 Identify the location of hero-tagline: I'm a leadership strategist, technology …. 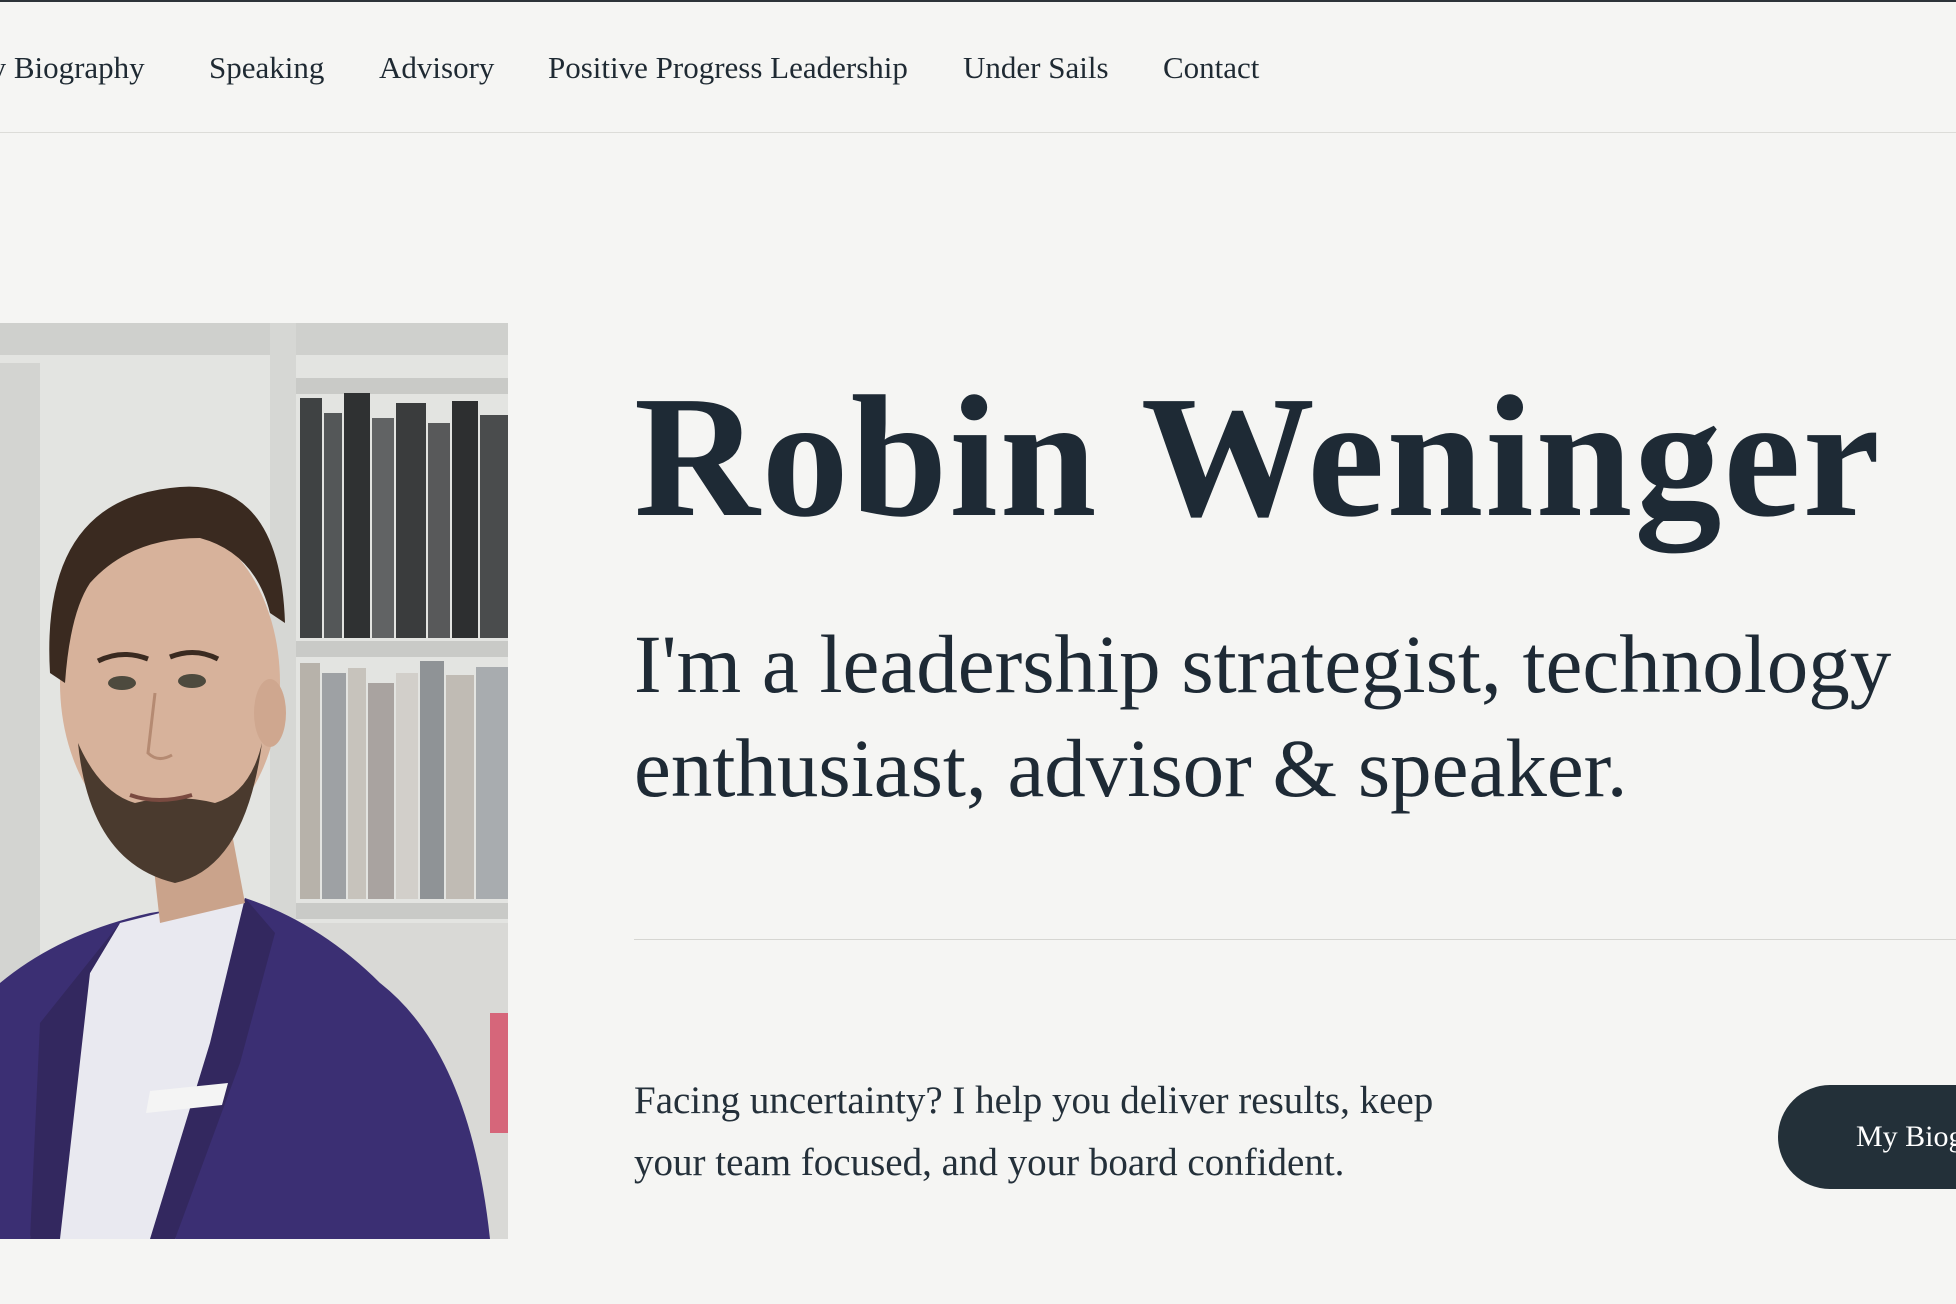
(1263, 716).